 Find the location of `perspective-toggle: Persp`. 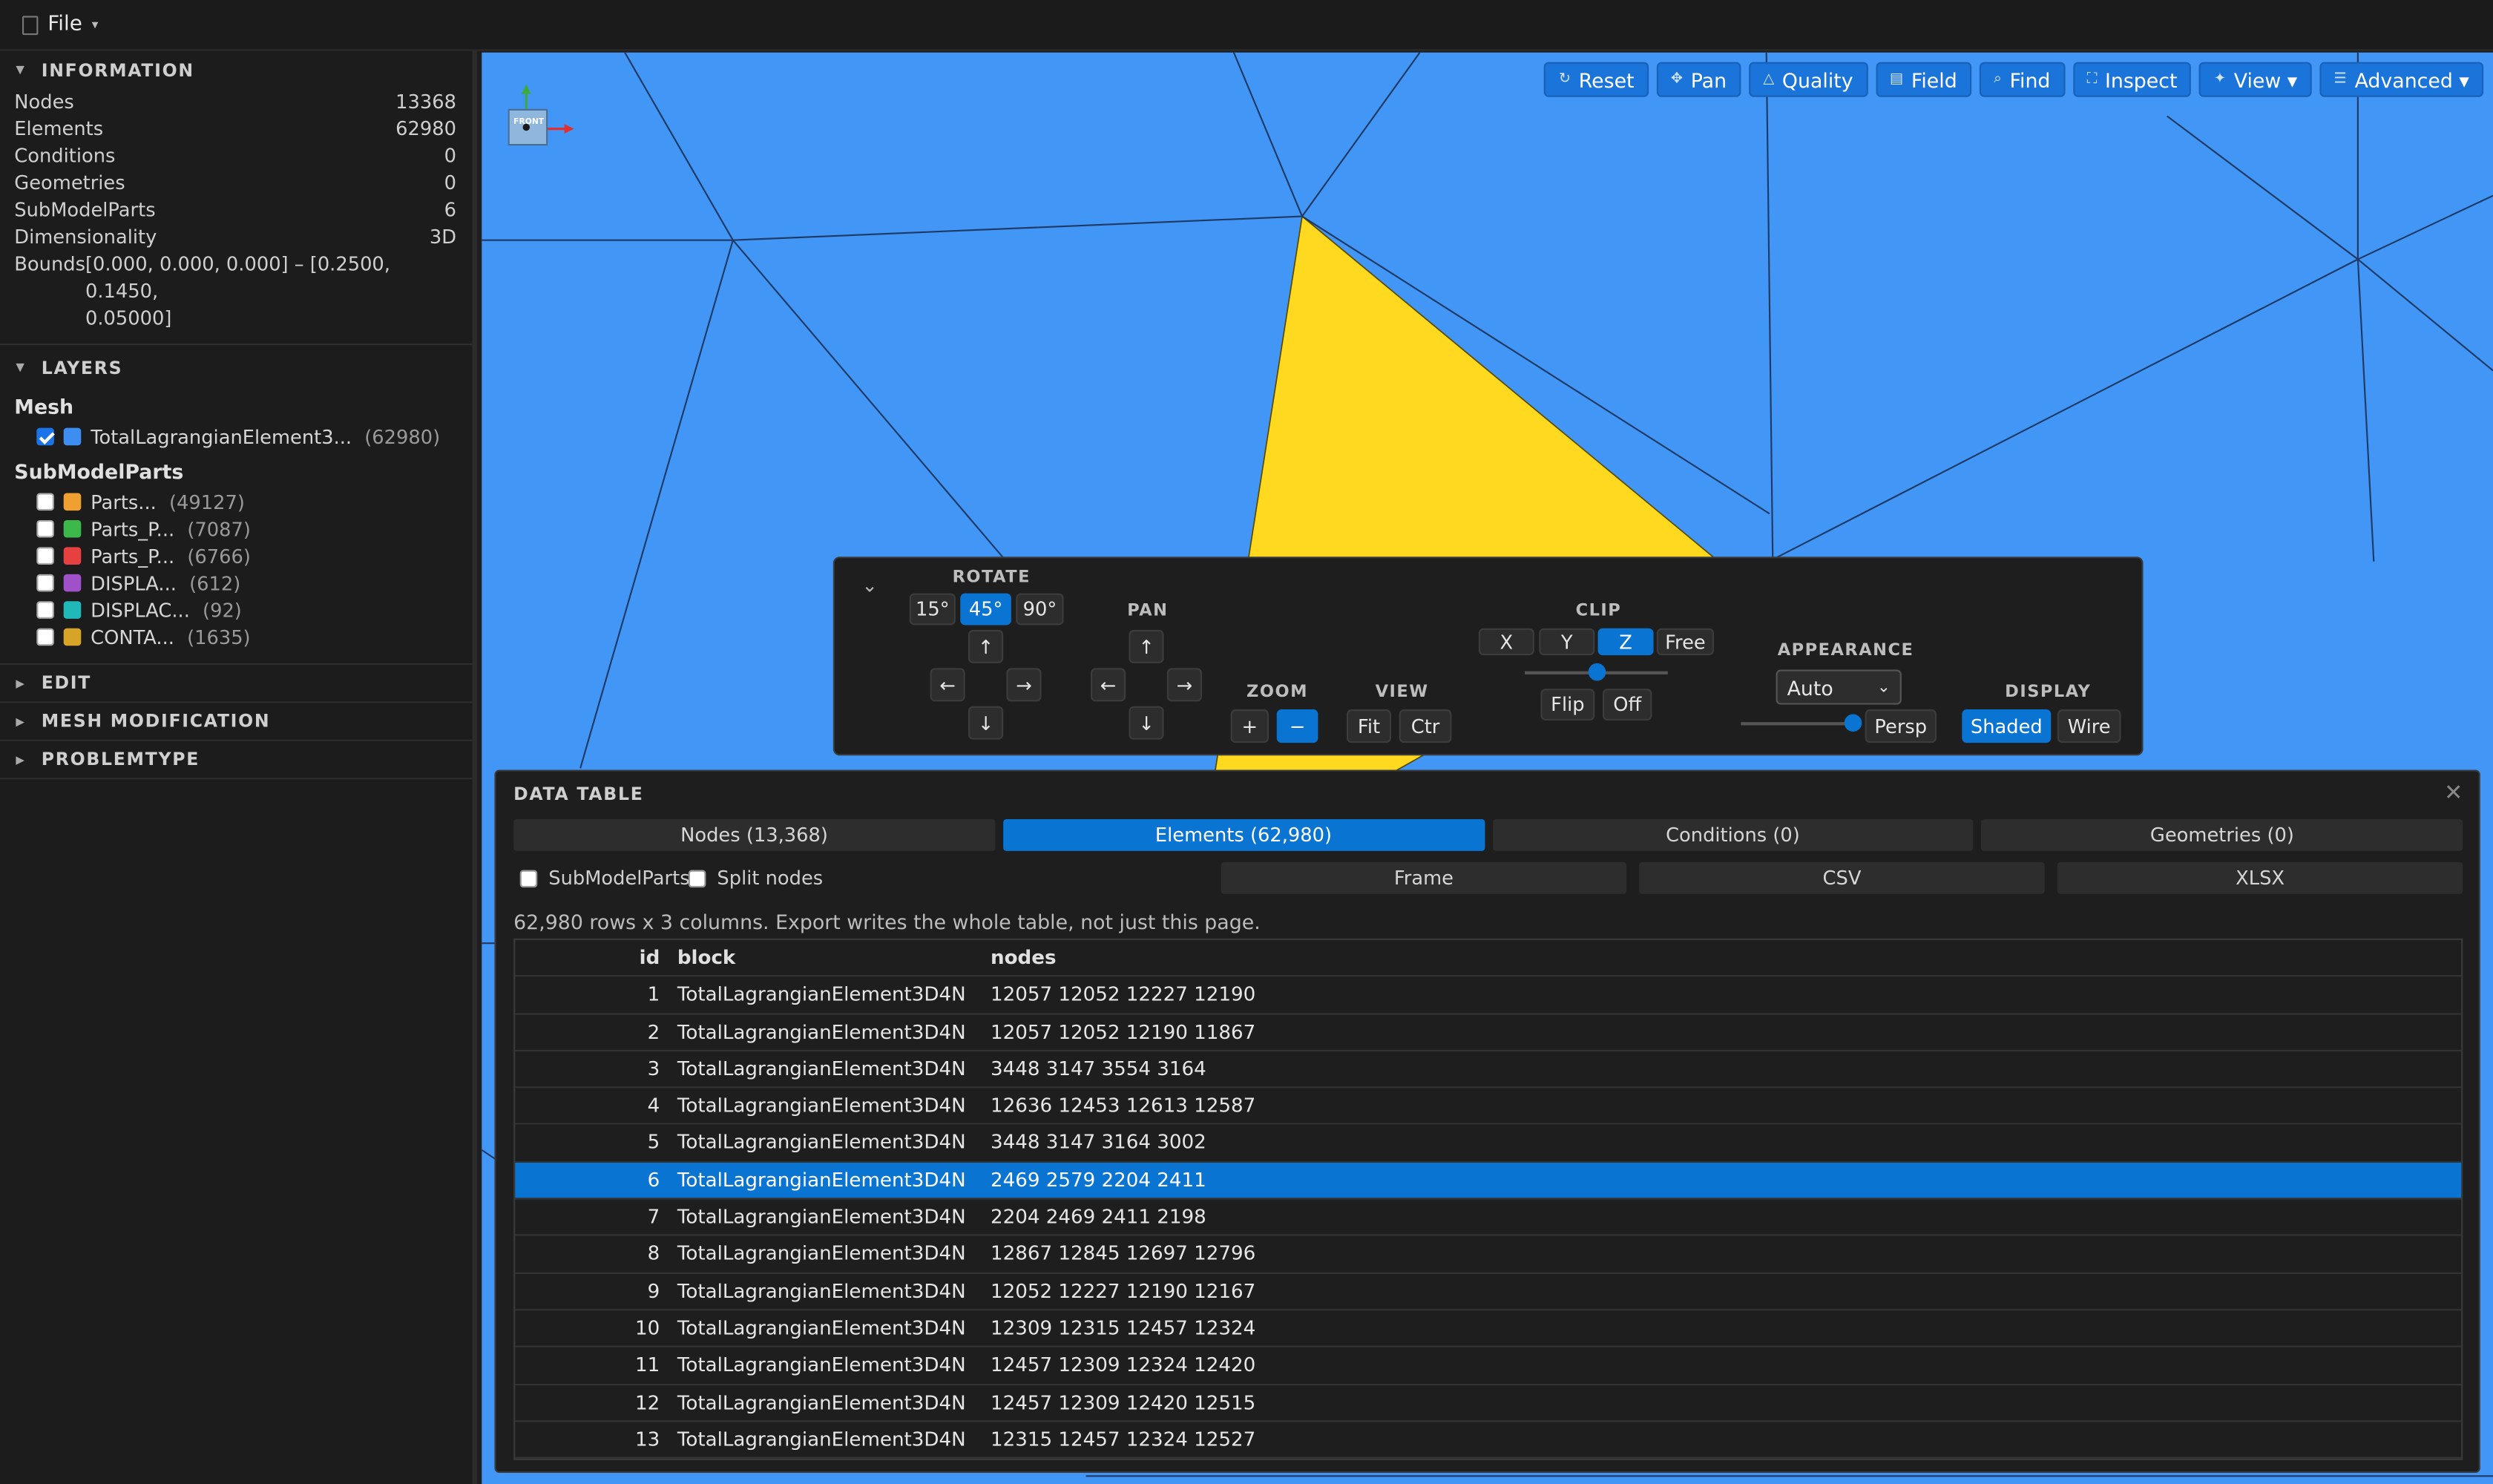

perspective-toggle: Persp is located at coordinates (1901, 726).